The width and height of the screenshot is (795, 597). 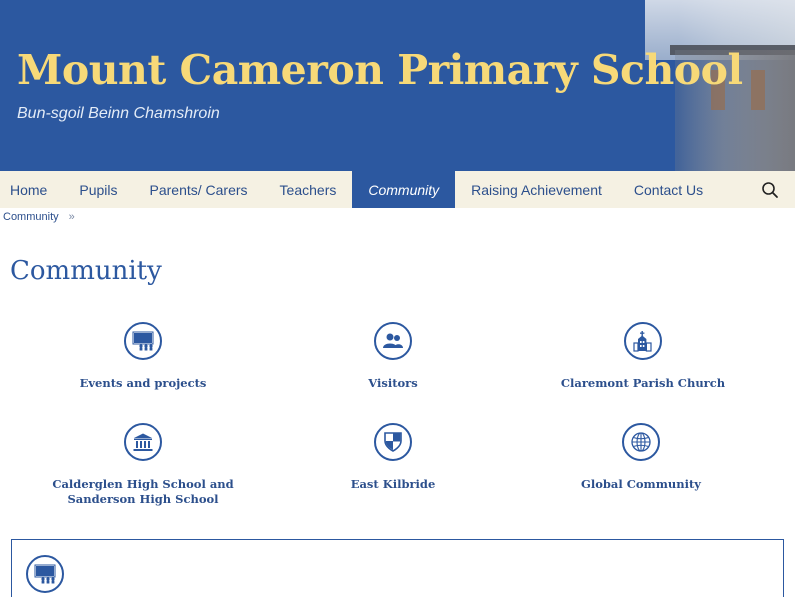 I want to click on nav-item-community: Community, so click(x=404, y=189).